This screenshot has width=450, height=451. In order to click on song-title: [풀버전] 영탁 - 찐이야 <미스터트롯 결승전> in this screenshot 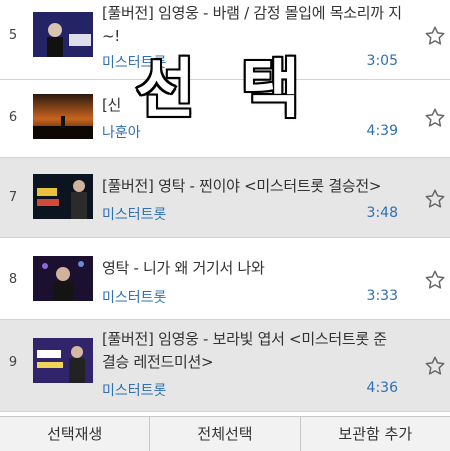, I will do `click(242, 186)`.